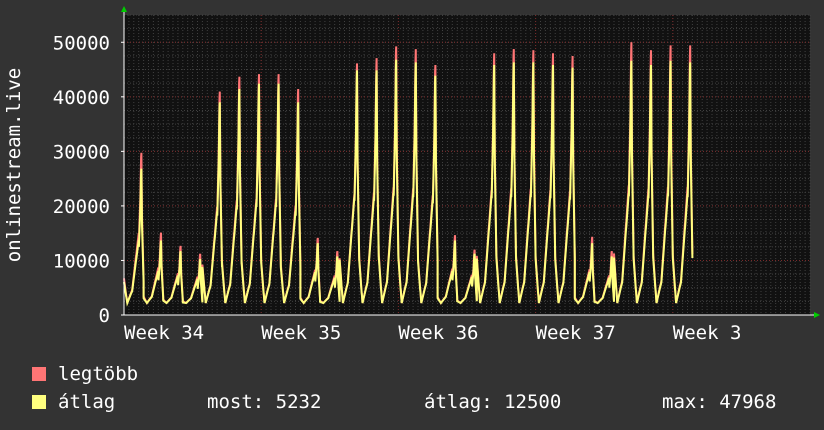  Describe the element at coordinates (81, 152) in the screenshot. I see `y-tick-label: 30000` at that location.